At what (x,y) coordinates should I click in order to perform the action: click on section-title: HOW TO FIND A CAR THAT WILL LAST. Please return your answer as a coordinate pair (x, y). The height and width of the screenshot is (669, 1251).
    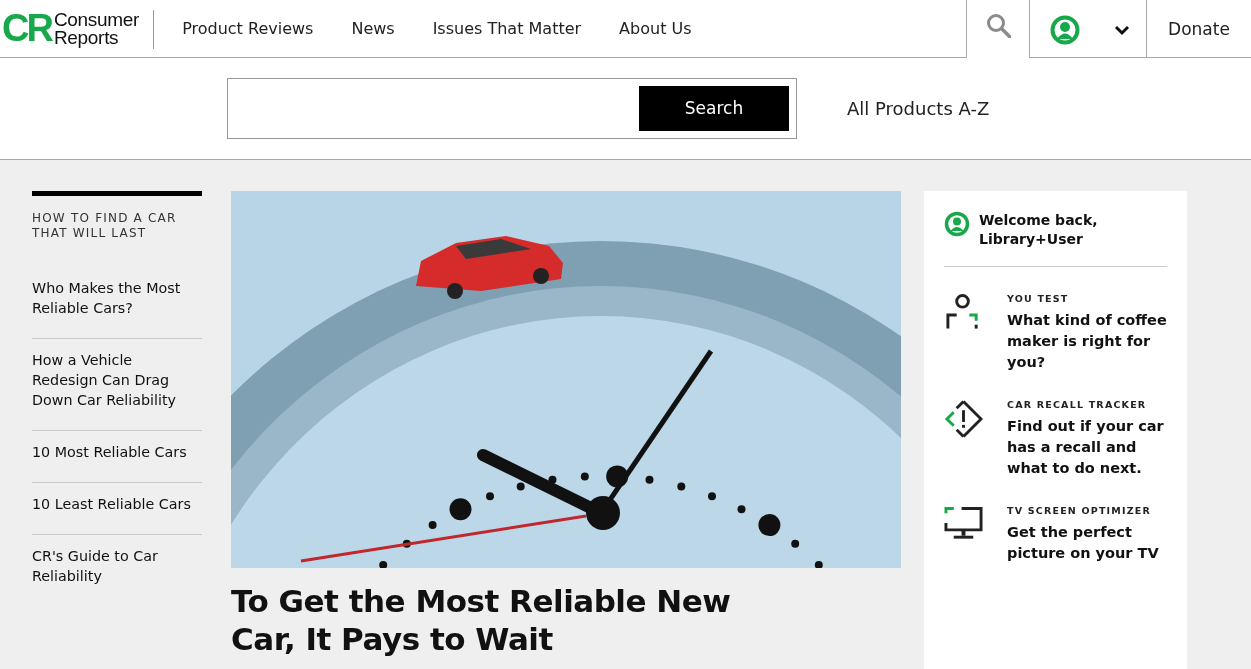
    Looking at the image, I should click on (105, 226).